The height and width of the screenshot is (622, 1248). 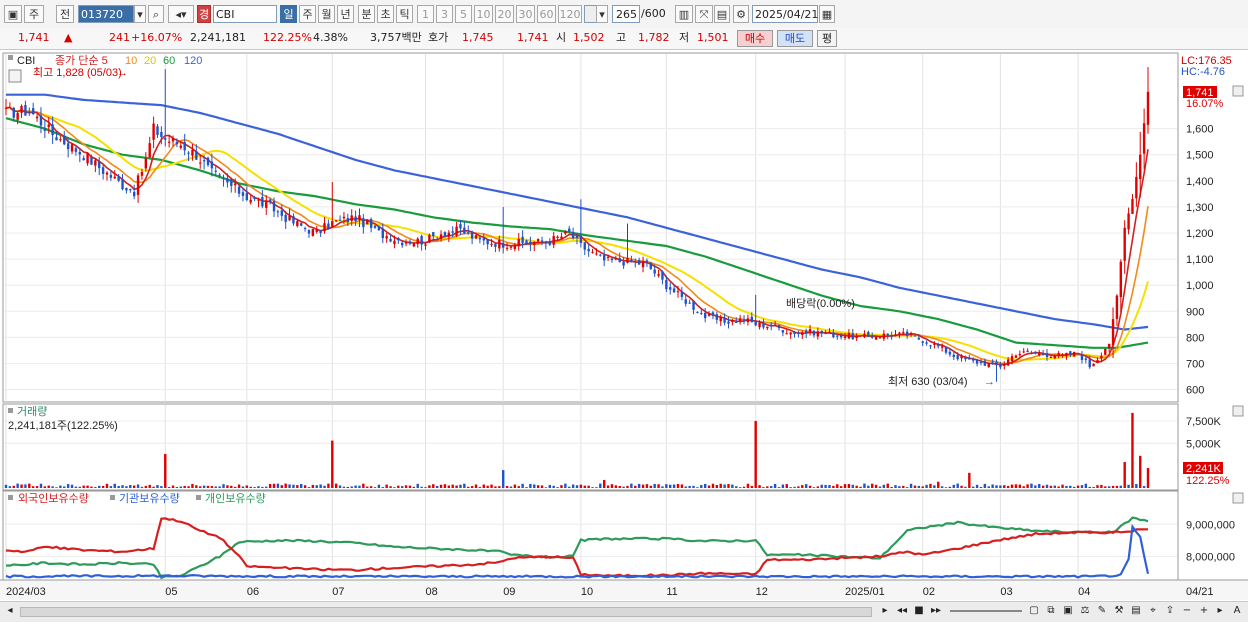 I want to click on prev-button: 전, so click(x=65, y=14).